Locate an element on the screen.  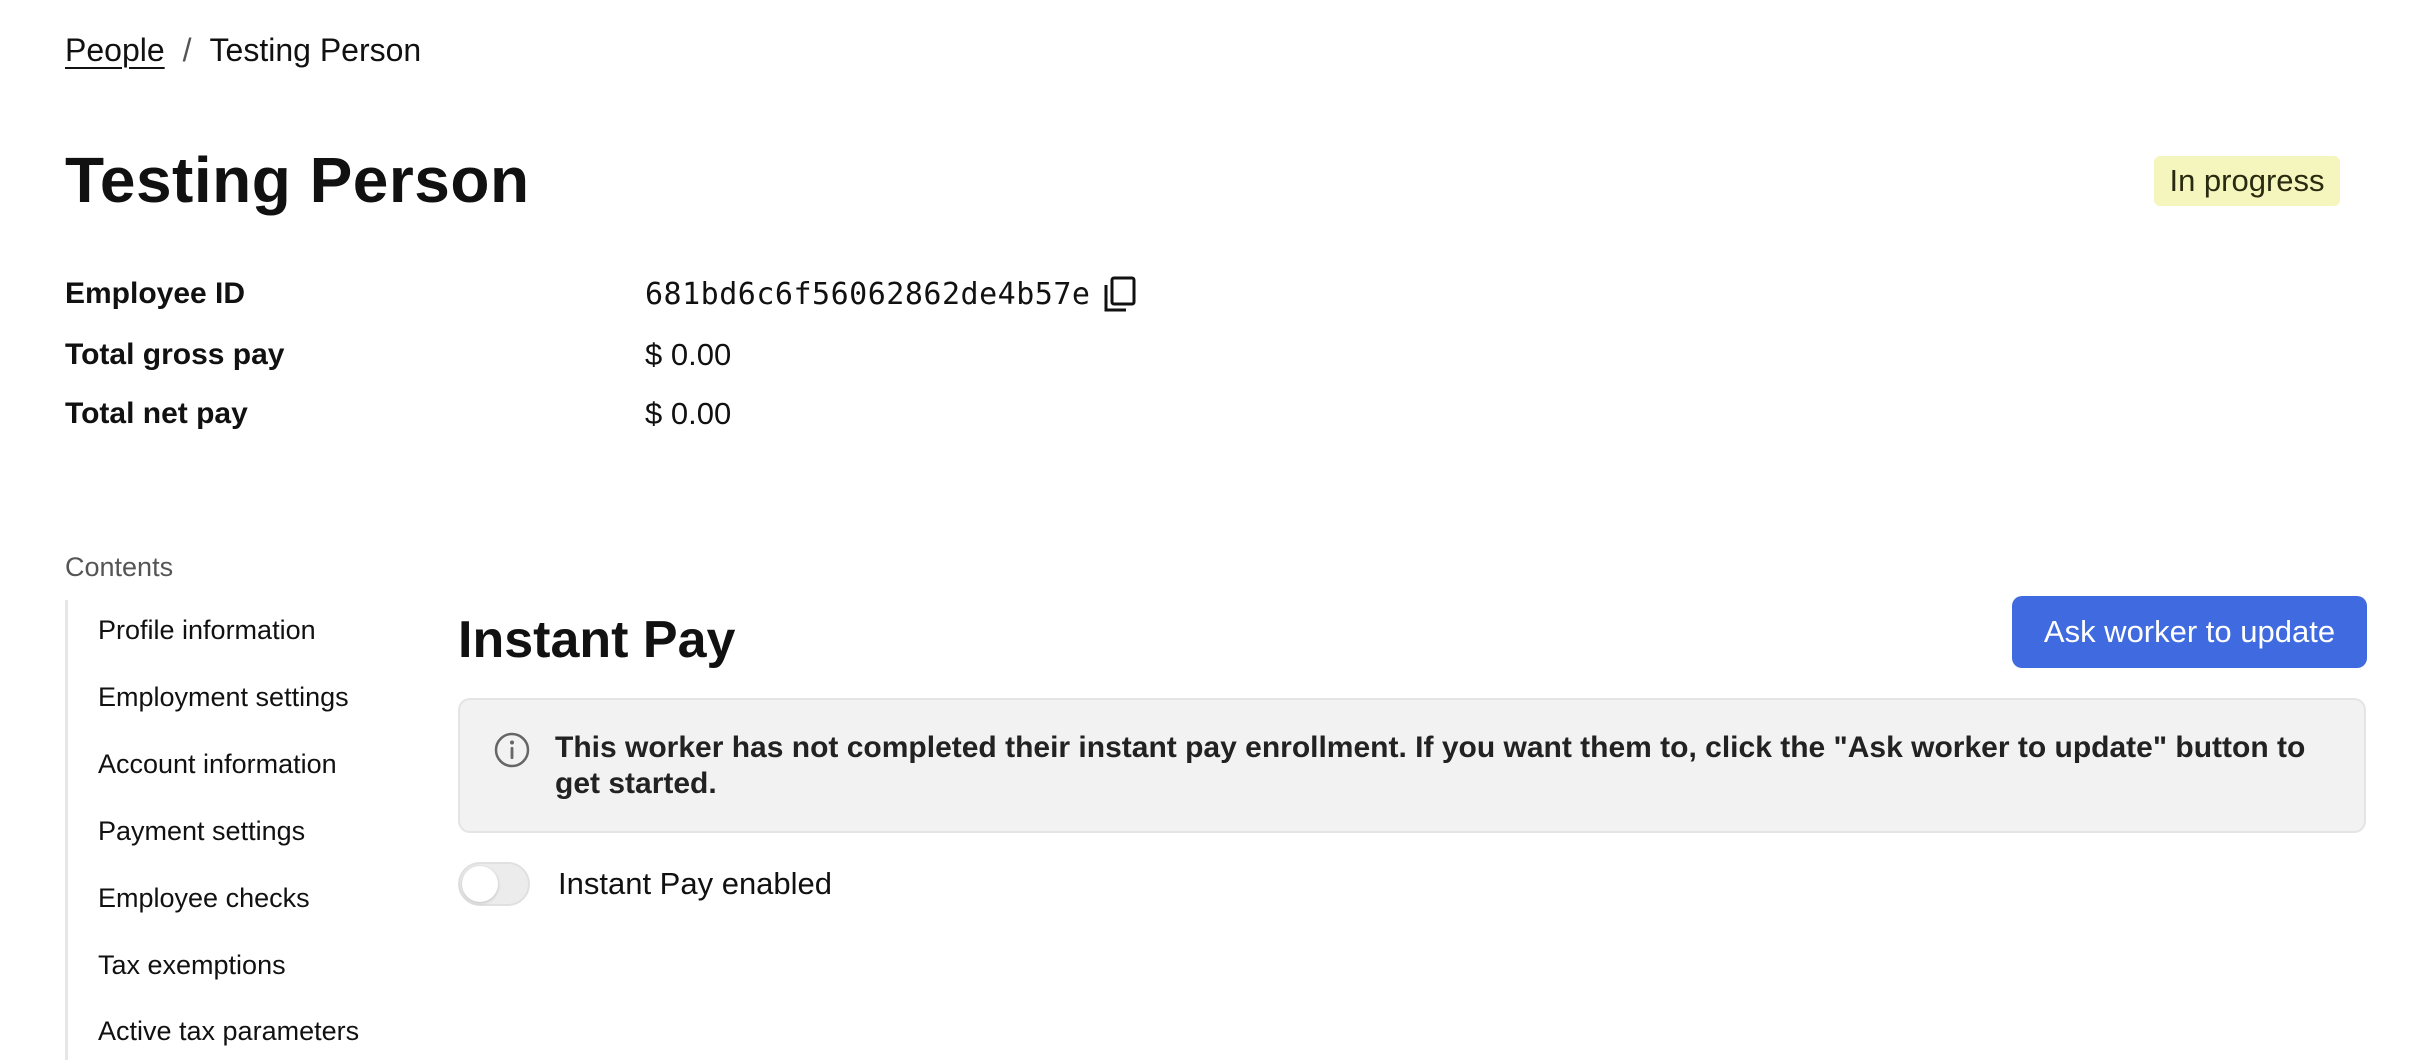
contents-heading: Contents is located at coordinates (119, 567).